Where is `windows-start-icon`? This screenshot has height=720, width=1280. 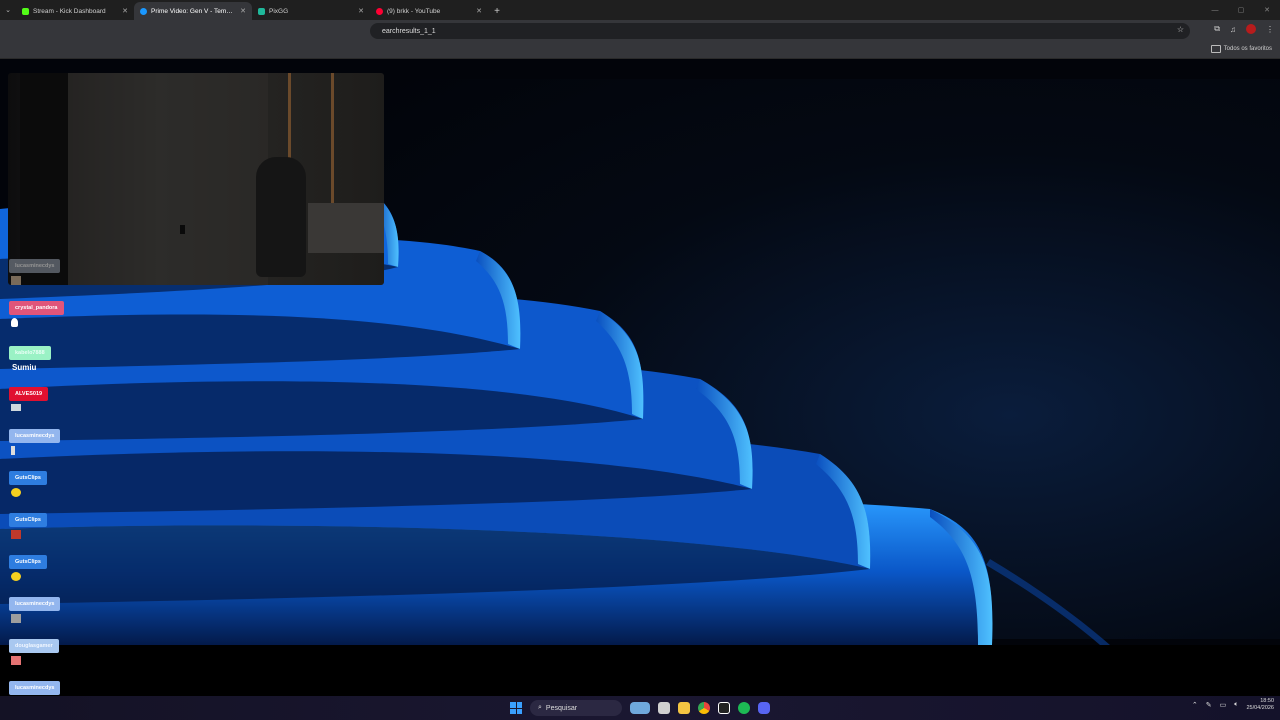 windows-start-icon is located at coordinates (516, 708).